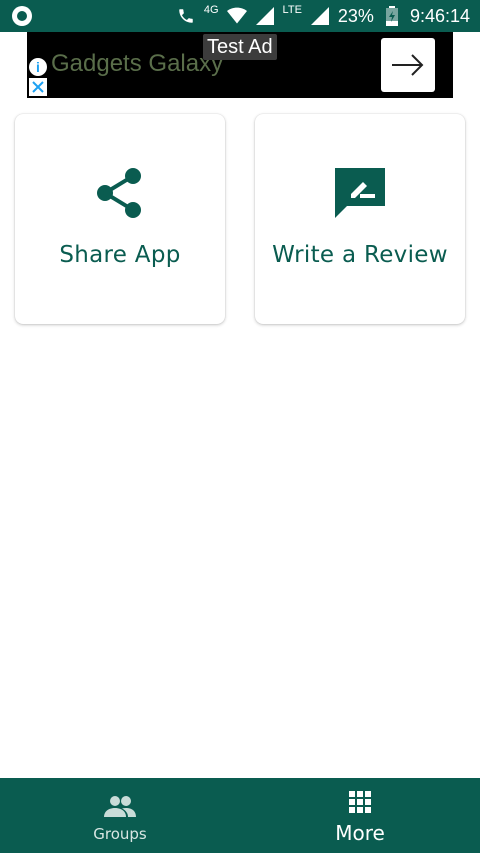  I want to click on lte-label: LTE, so click(292, 10).